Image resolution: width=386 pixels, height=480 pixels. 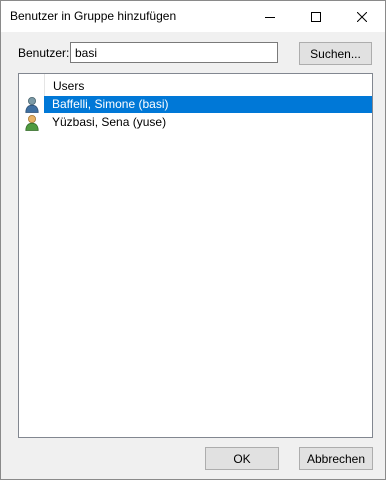 What do you see at coordinates (242, 458) in the screenshot?
I see `ok-button: OK` at bounding box center [242, 458].